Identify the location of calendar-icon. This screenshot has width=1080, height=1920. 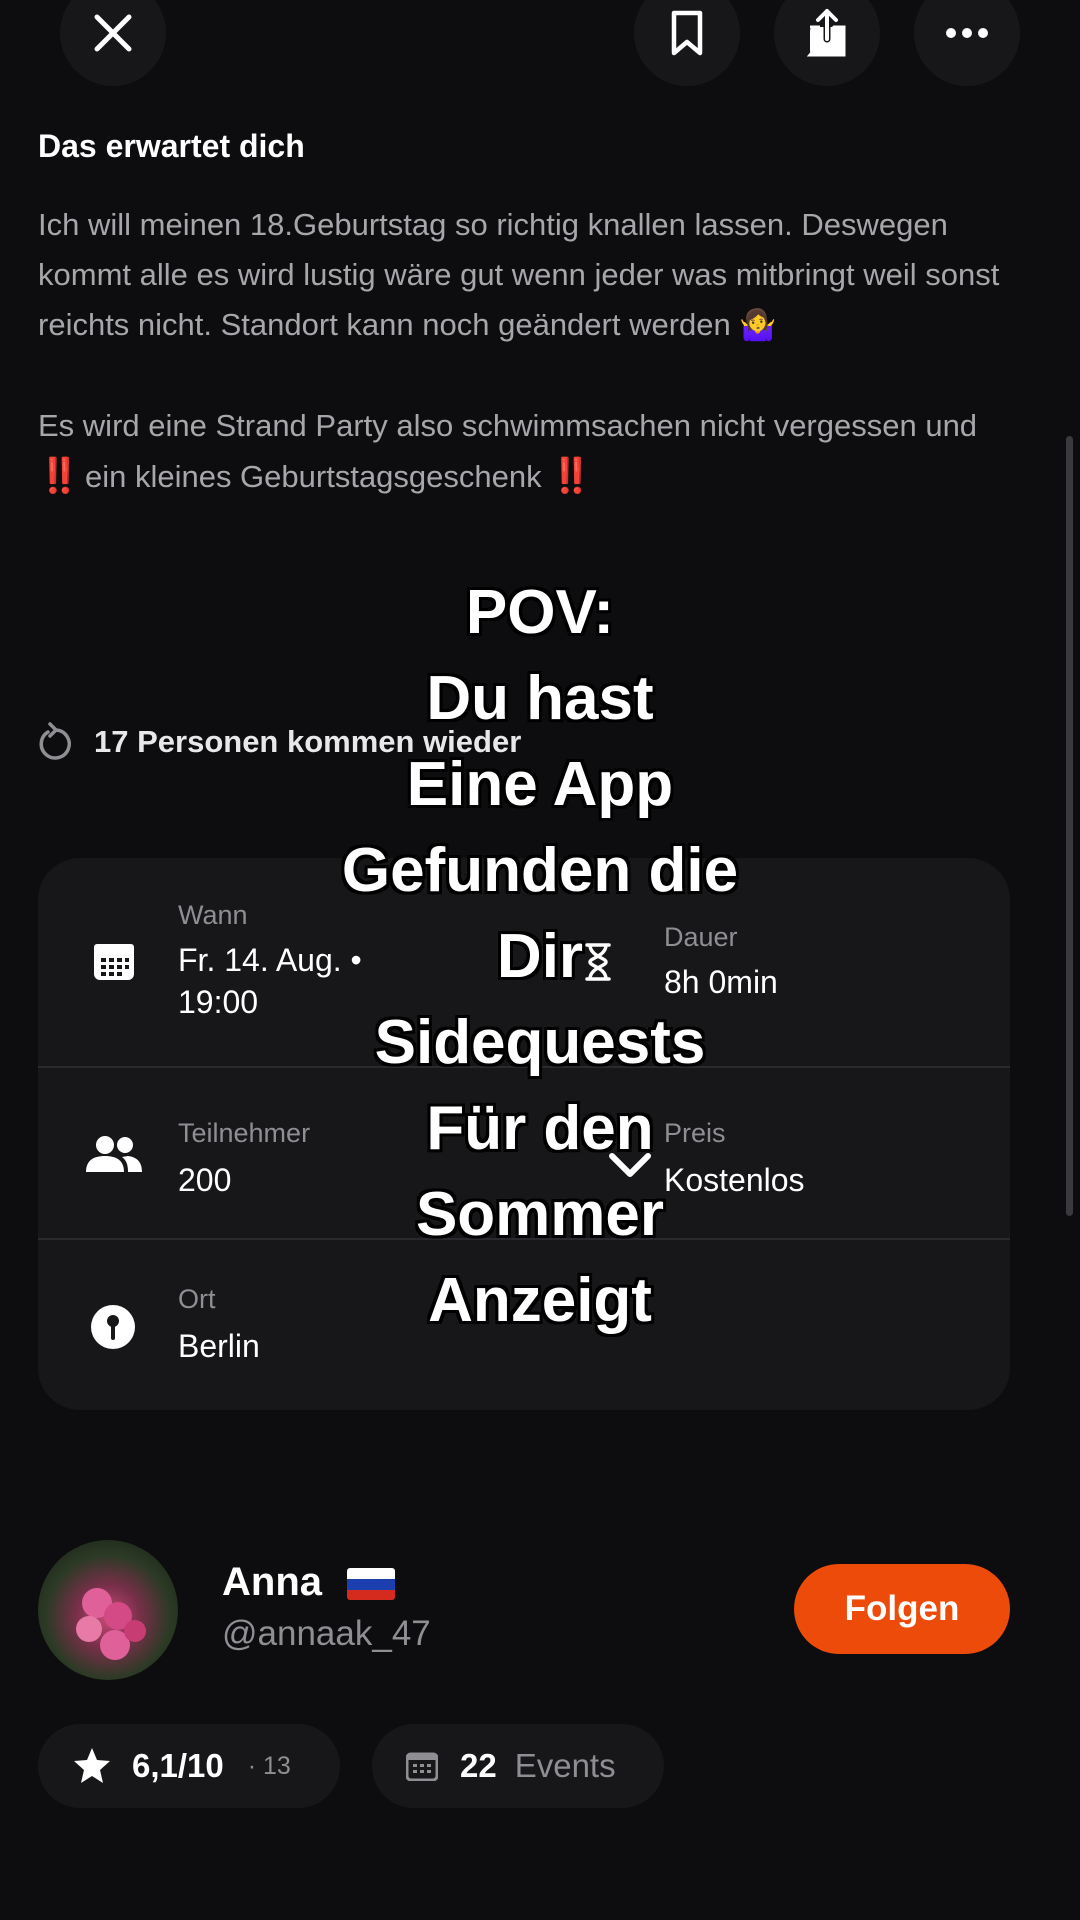
(422, 1766).